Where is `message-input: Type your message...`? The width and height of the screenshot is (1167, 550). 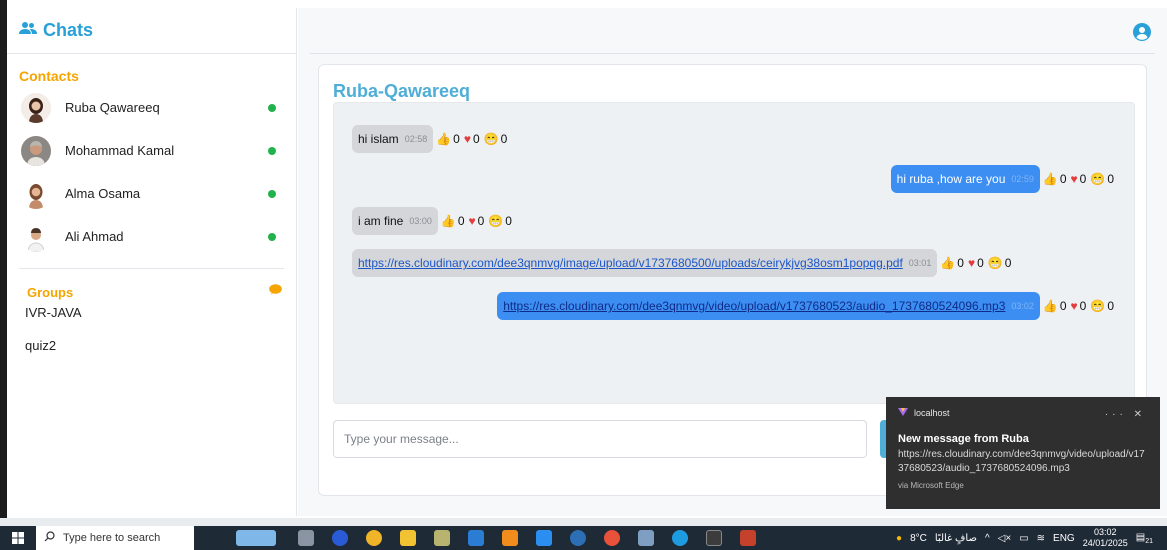
message-input: Type your message... is located at coordinates (600, 439).